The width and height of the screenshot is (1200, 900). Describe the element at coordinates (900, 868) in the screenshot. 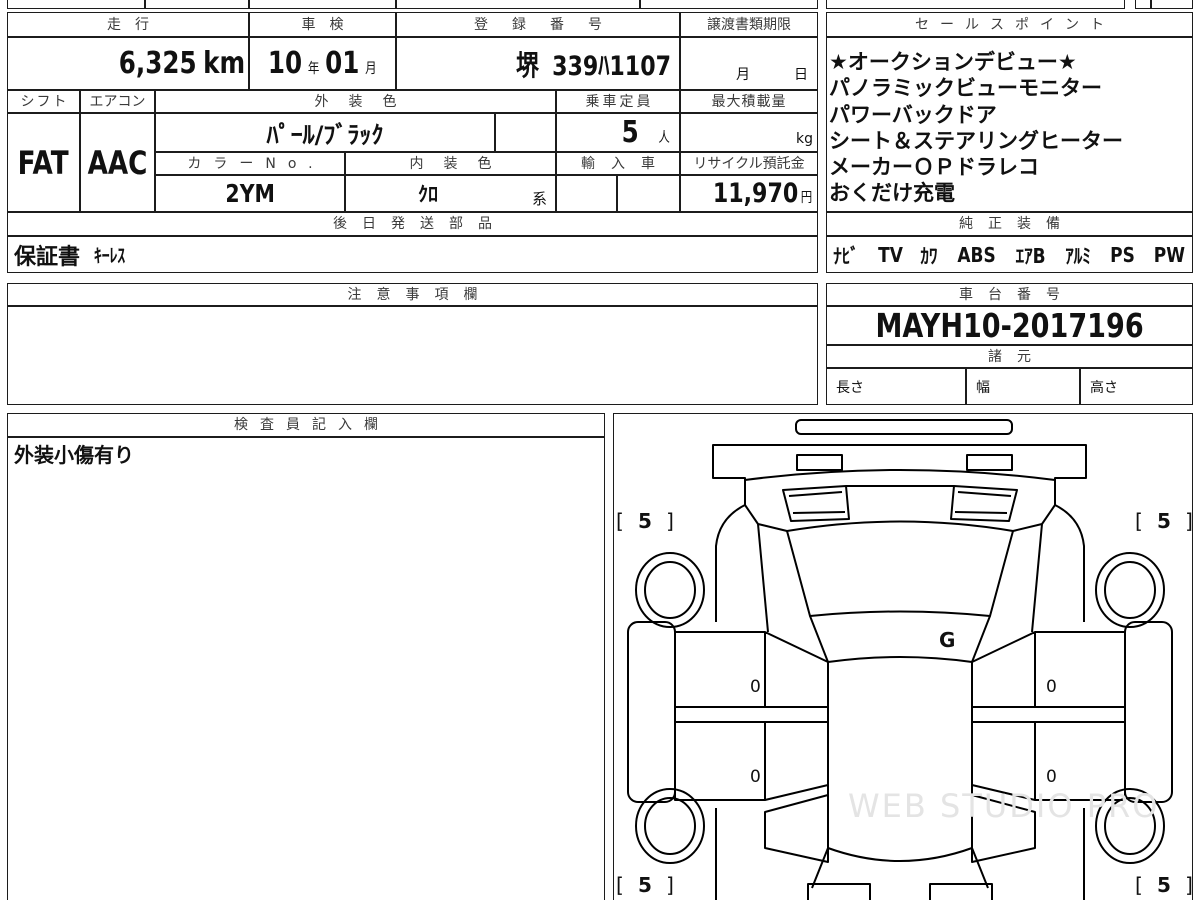

I see `rear-window-lines` at that location.